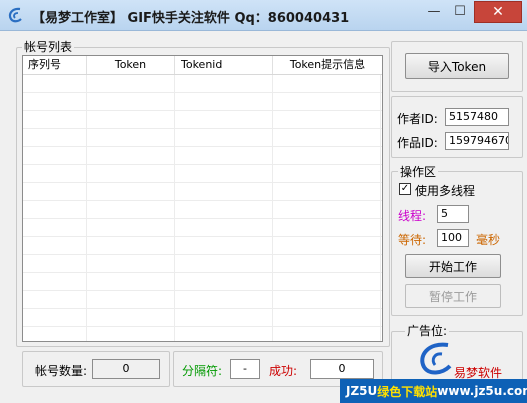 Image resolution: width=527 pixels, height=403 pixels. Describe the element at coordinates (407, 391) in the screenshot. I see `site-banner-highlight: 绿色下载站` at that location.